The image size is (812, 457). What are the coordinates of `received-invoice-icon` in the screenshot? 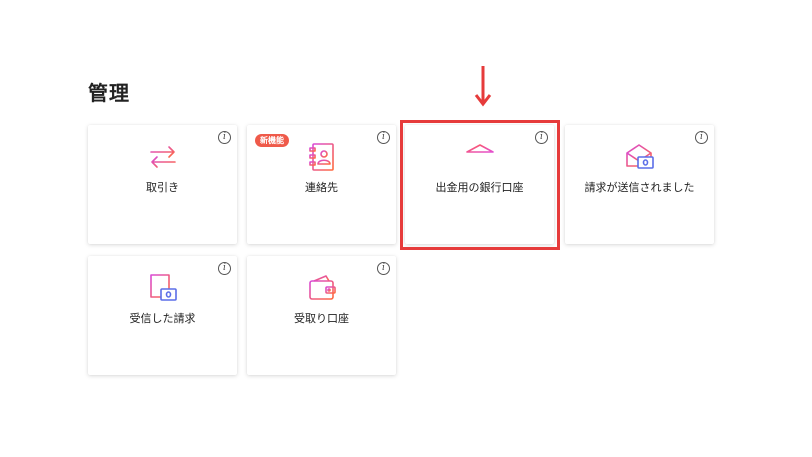 It's located at (163, 288).